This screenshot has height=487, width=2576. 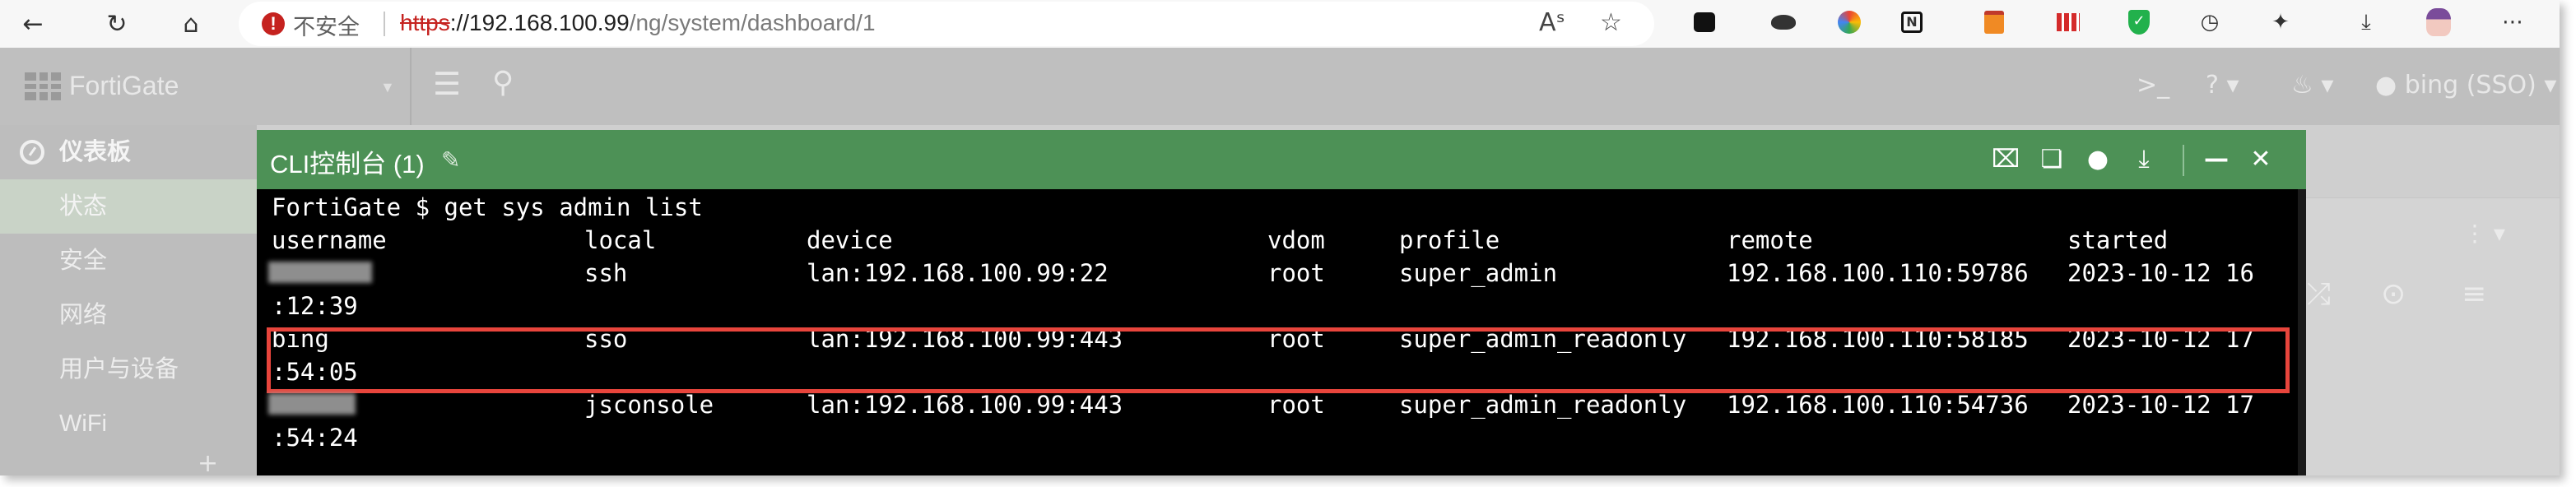 What do you see at coordinates (43, 86) in the screenshot?
I see `fortigate-logo-icon` at bounding box center [43, 86].